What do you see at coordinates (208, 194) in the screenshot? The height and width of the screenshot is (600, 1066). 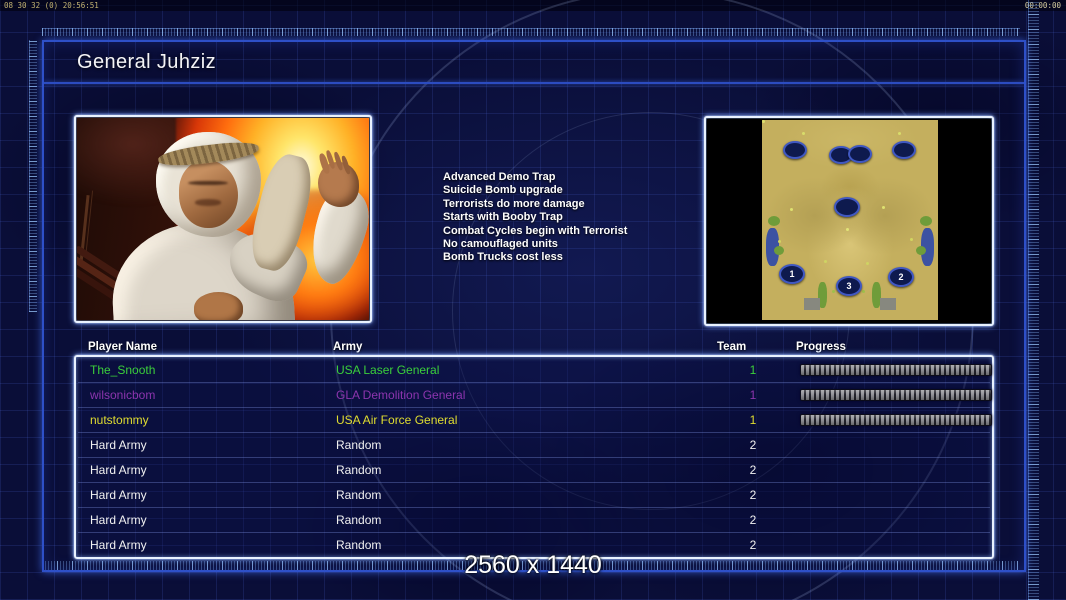 I see `general-face` at bounding box center [208, 194].